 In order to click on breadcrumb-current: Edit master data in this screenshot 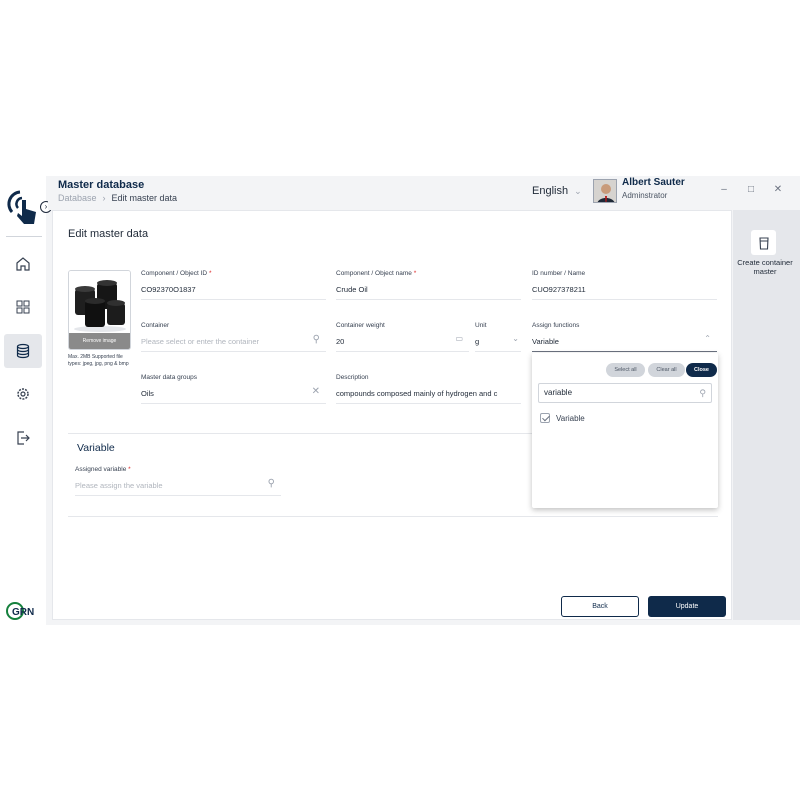, I will do `click(144, 198)`.